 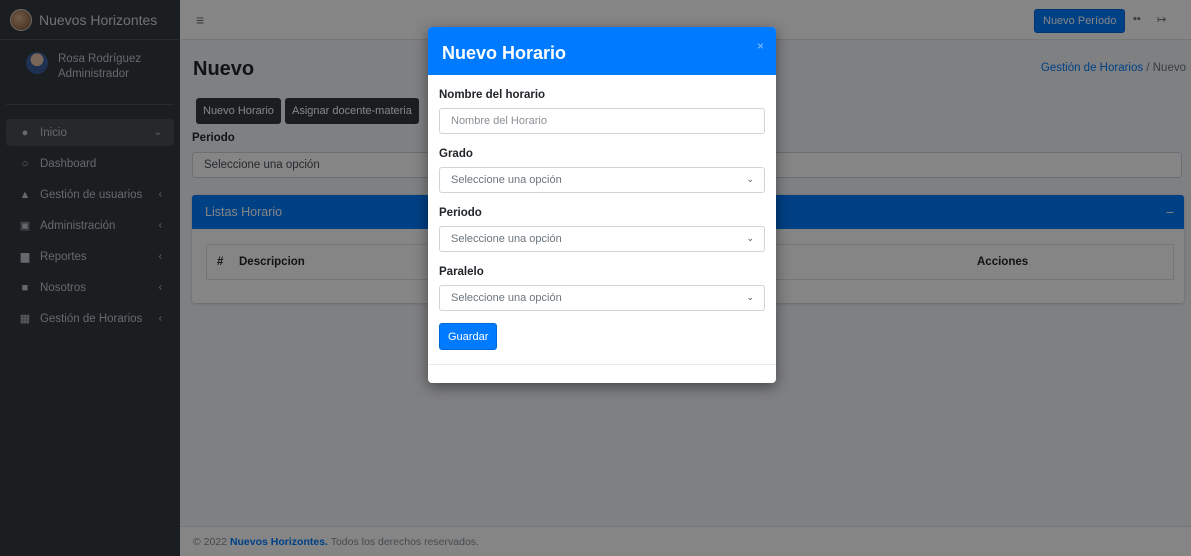 What do you see at coordinates (602, 180) in the screenshot?
I see `grado-select: Seleccione una opción ⌄` at bounding box center [602, 180].